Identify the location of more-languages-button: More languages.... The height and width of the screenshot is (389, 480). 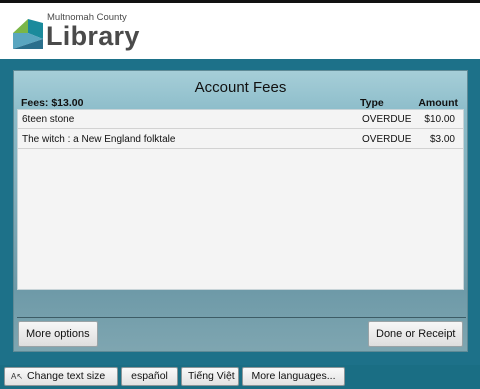
(293, 376).